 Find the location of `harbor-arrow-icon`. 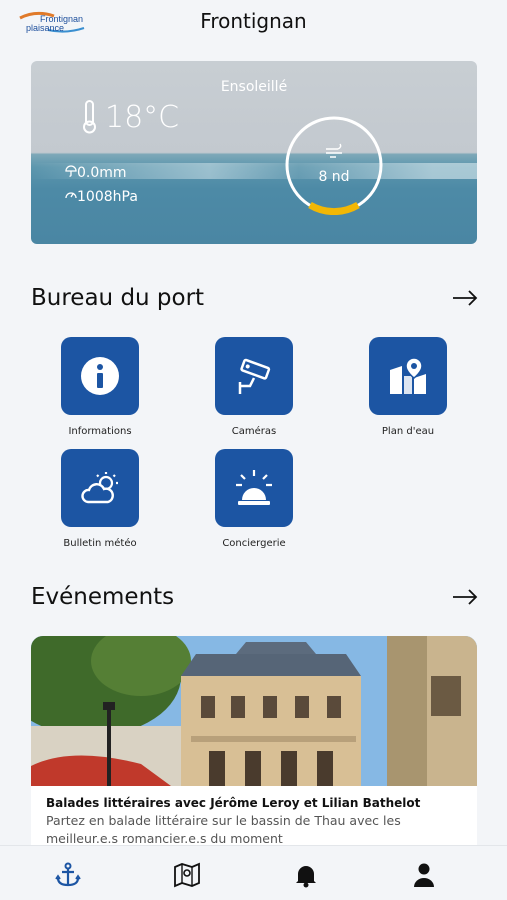

harbor-arrow-icon is located at coordinates (465, 298).